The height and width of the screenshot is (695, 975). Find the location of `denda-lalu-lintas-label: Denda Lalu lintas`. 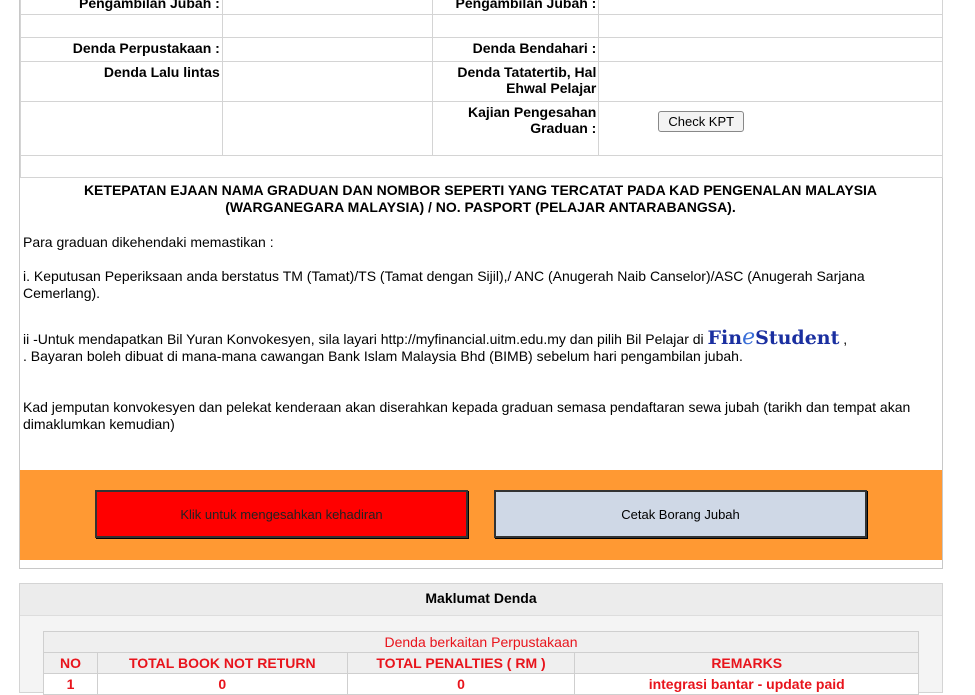

denda-lalu-lintas-label: Denda Lalu lintas is located at coordinates (121, 81).